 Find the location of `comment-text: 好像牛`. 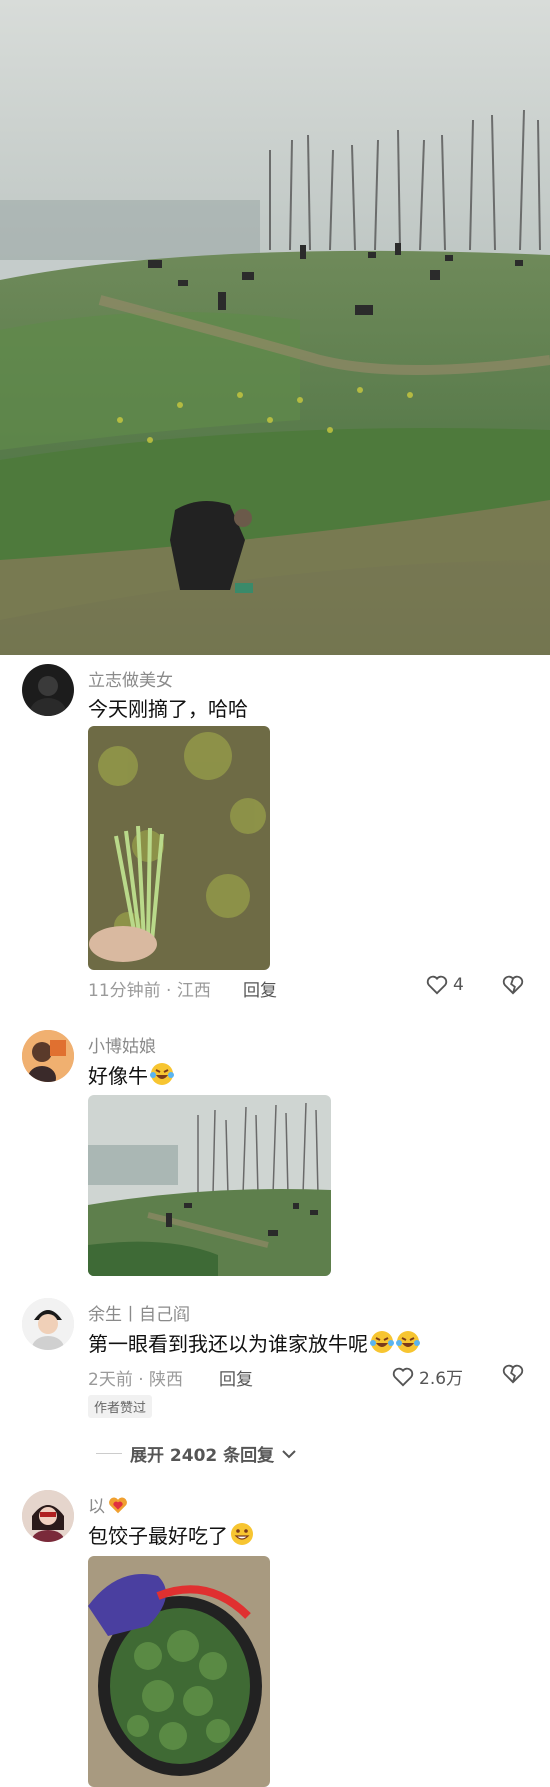

comment-text: 好像牛 is located at coordinates (131, 1074).